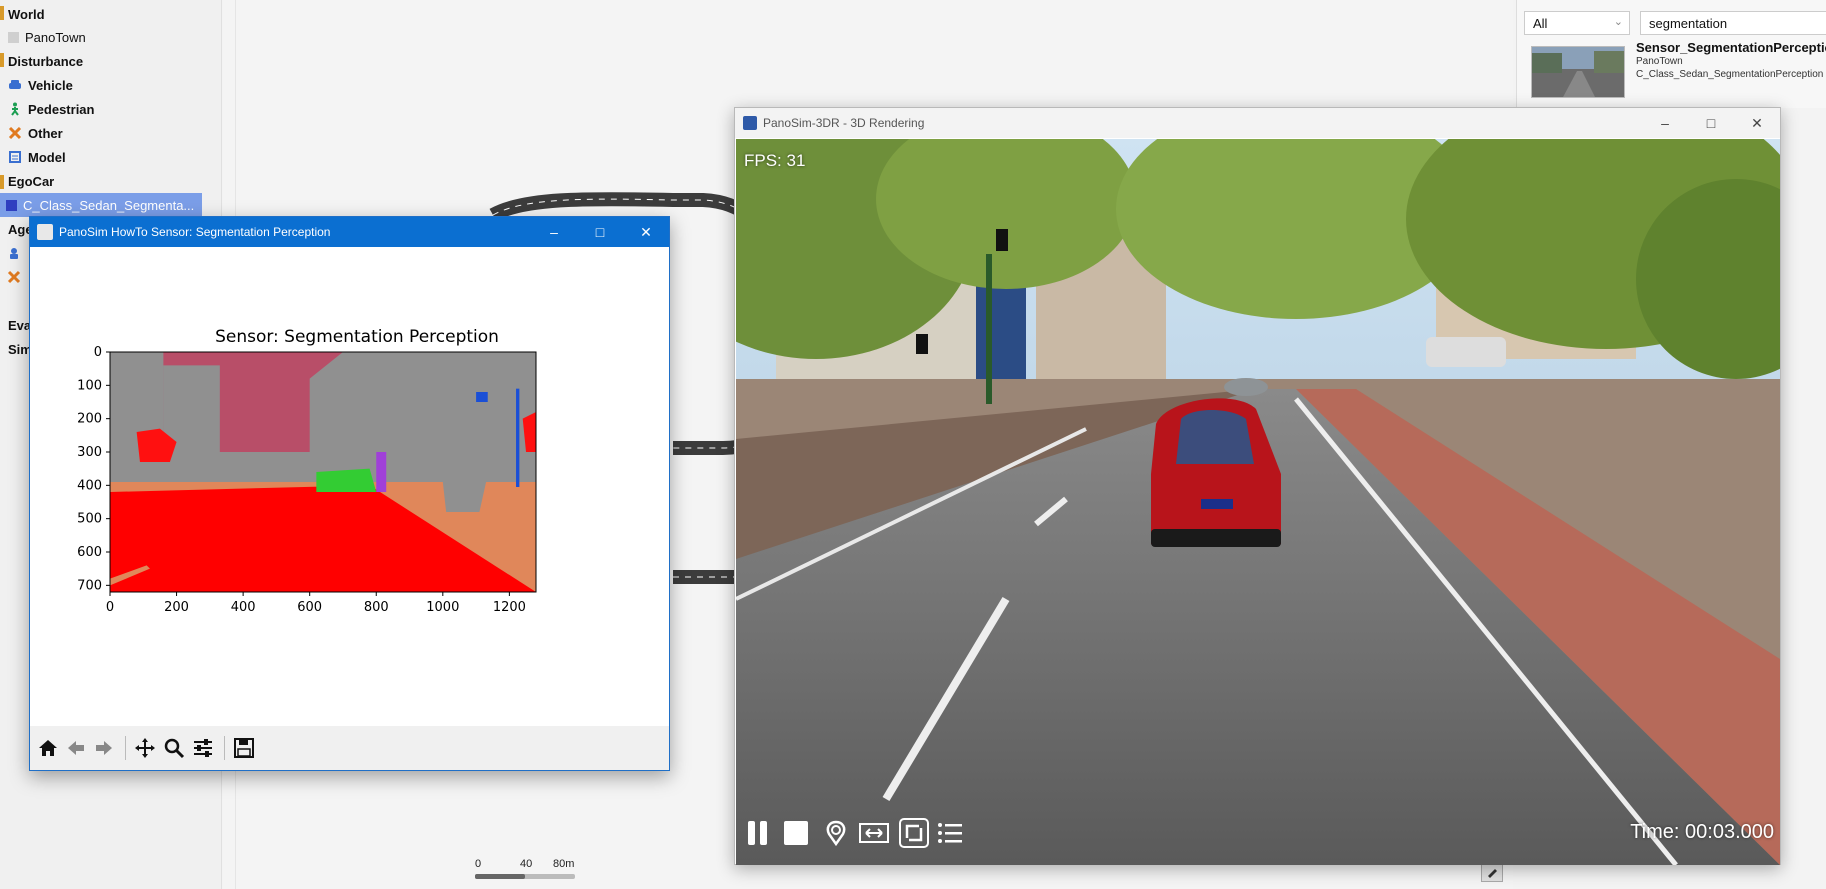  I want to click on vehicle-model-icon, so click(11, 205).